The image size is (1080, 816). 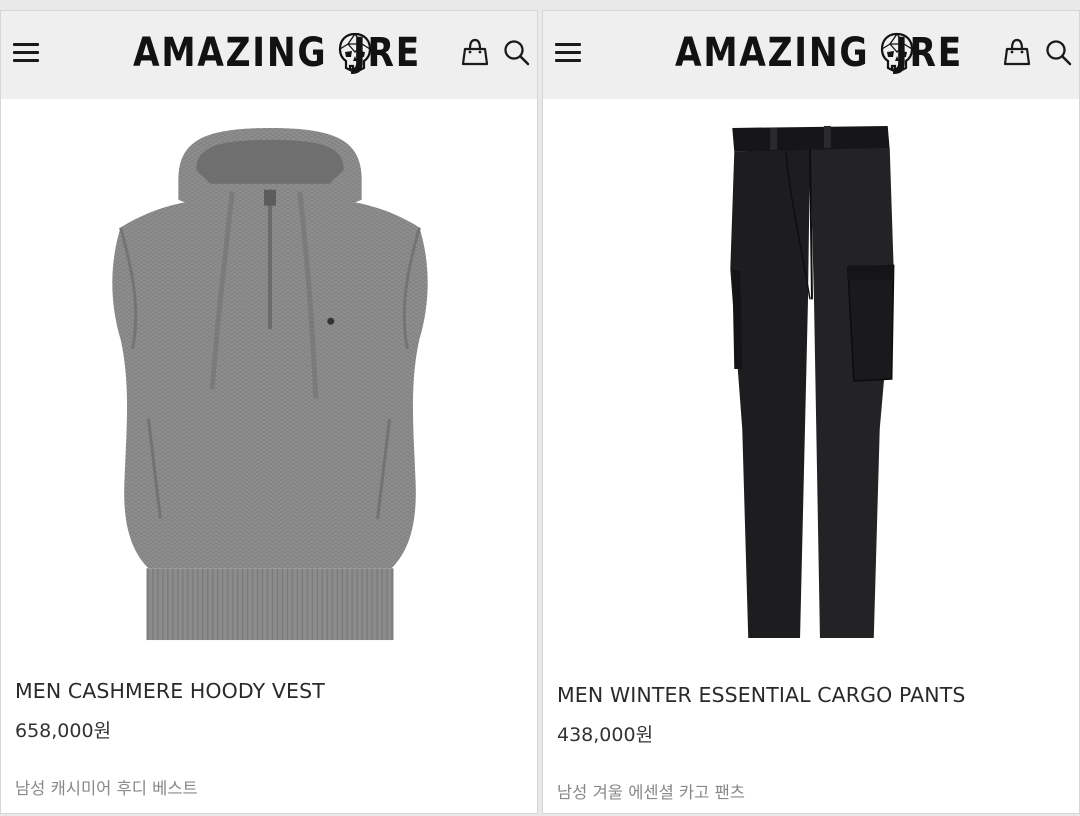 What do you see at coordinates (170, 691) in the screenshot?
I see `product-name: MEN CASHMERE HOODY VEST` at bounding box center [170, 691].